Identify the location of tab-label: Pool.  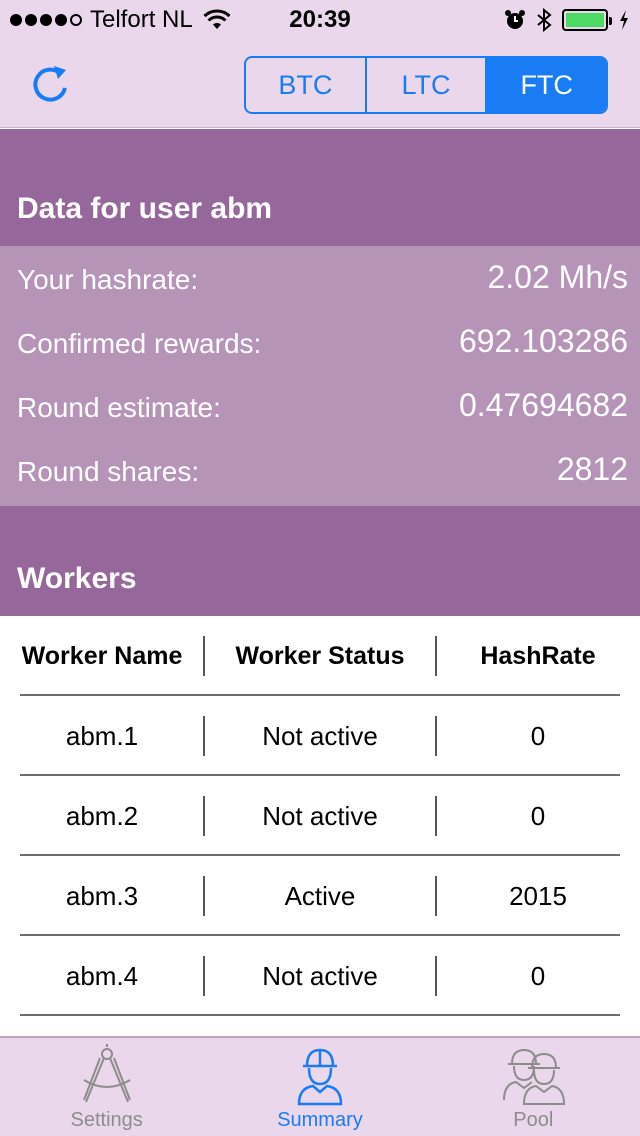
(533, 1120).